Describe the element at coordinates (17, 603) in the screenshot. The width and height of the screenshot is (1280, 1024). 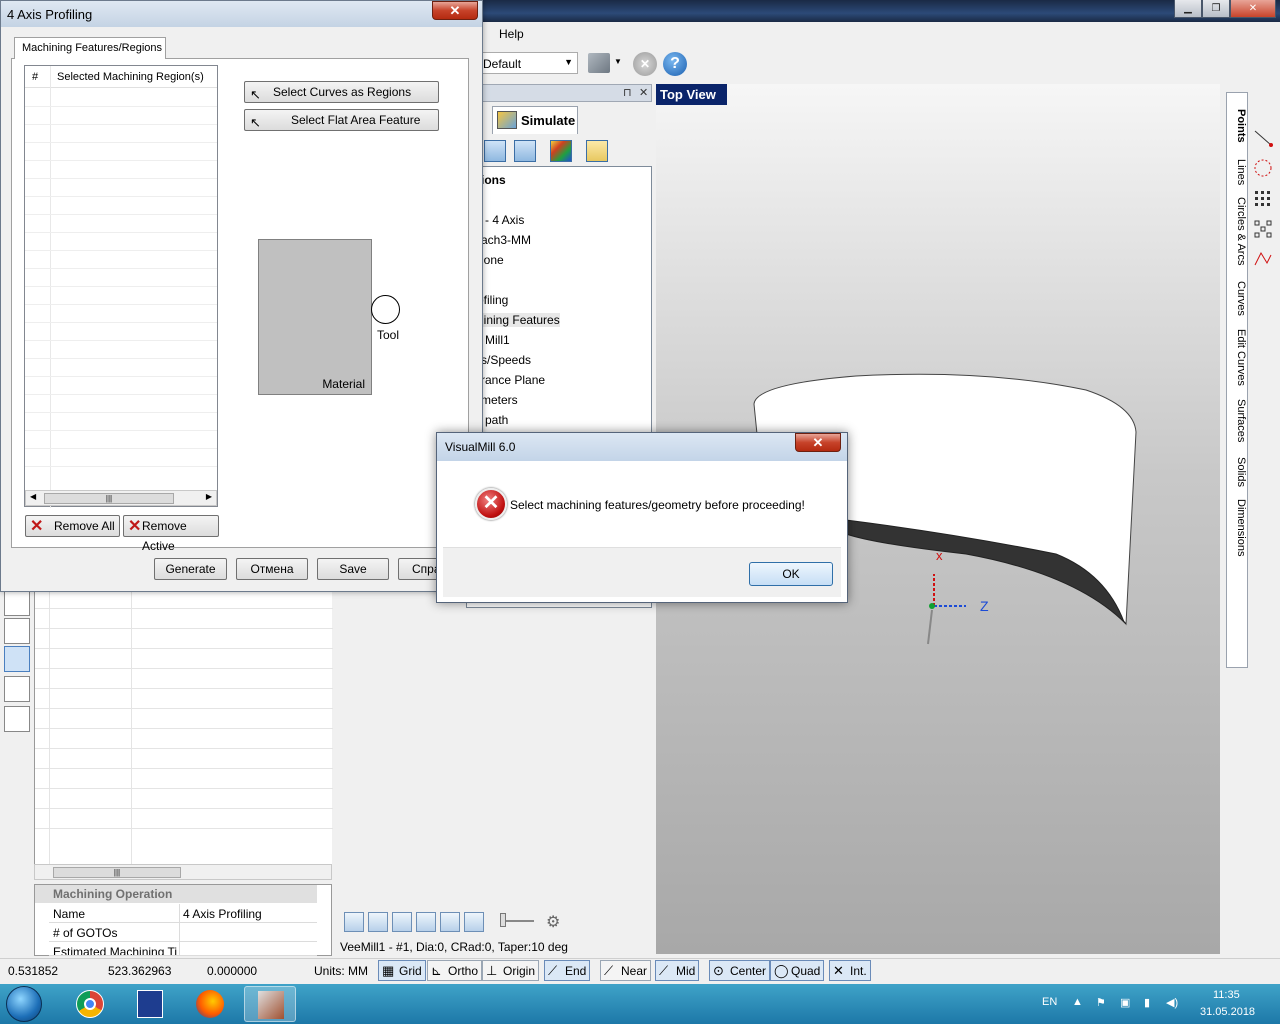
I see `box-view-icon` at that location.